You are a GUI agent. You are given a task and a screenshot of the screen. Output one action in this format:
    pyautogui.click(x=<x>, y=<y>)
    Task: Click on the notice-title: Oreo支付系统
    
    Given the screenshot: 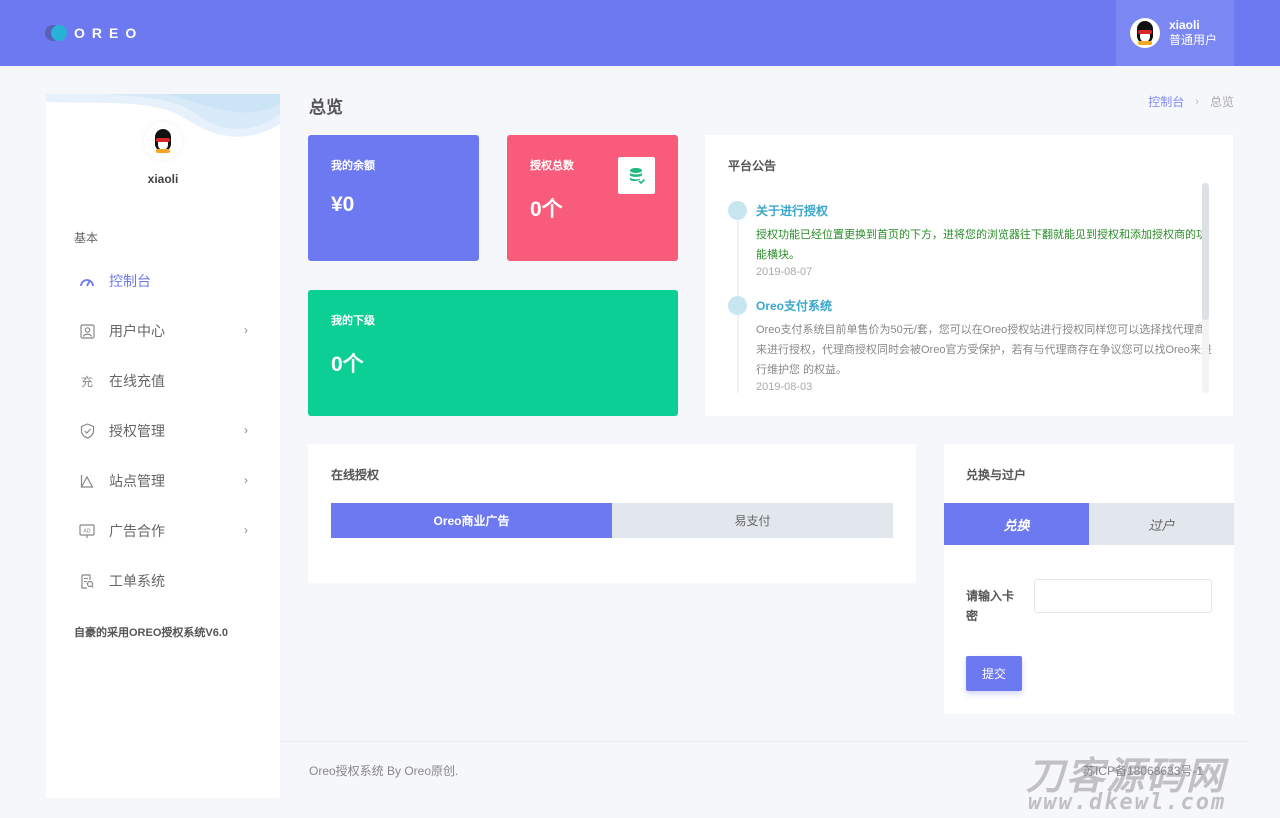 What is the action you would take?
    pyautogui.click(x=984, y=296)
    